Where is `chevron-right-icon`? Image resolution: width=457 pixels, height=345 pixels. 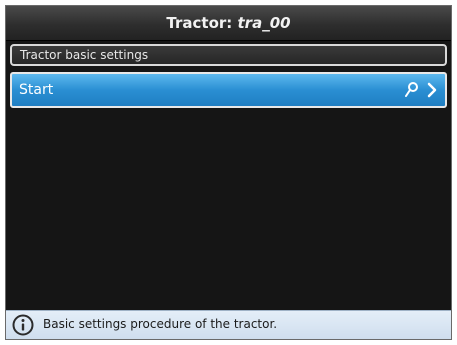
chevron-right-icon is located at coordinates (432, 90).